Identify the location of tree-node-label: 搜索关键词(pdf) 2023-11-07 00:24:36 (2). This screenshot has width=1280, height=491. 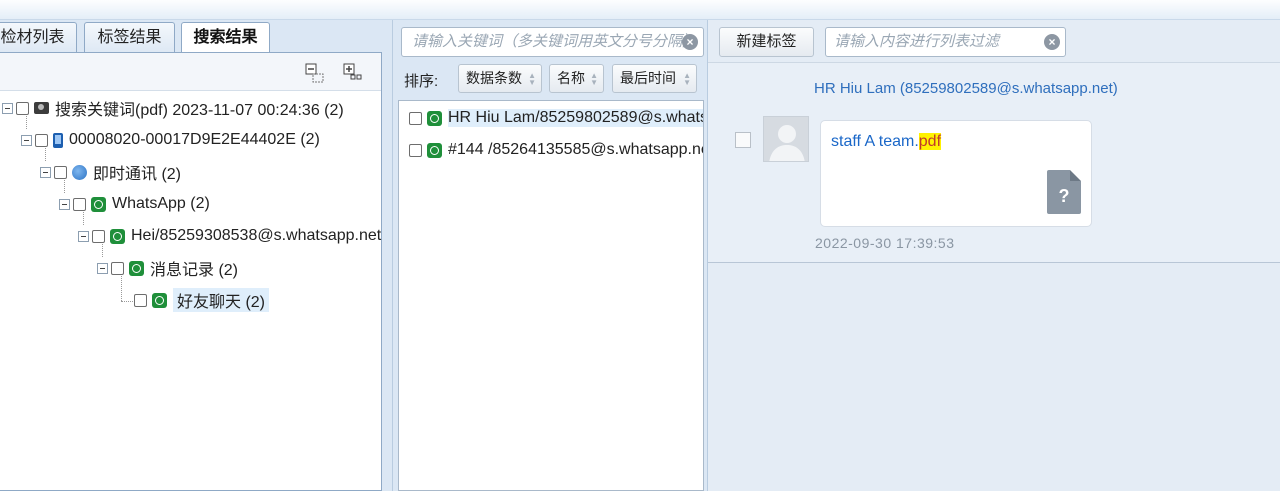
(199, 110).